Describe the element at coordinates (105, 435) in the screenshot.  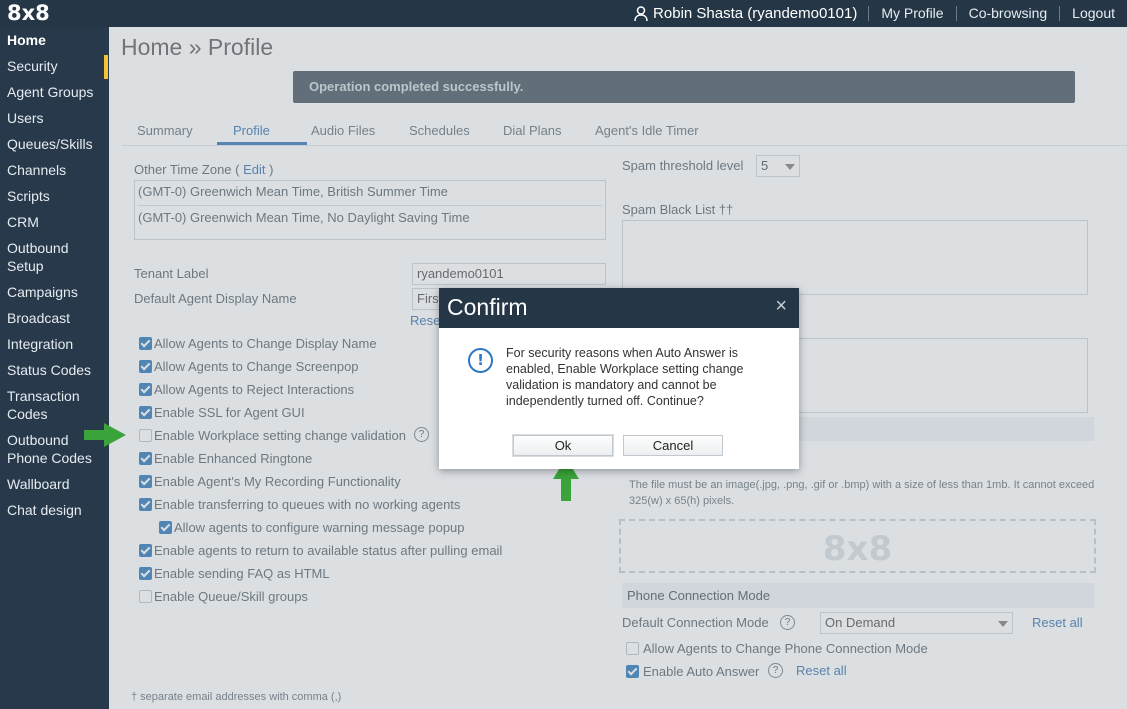
I see `arrow-right-icon` at that location.